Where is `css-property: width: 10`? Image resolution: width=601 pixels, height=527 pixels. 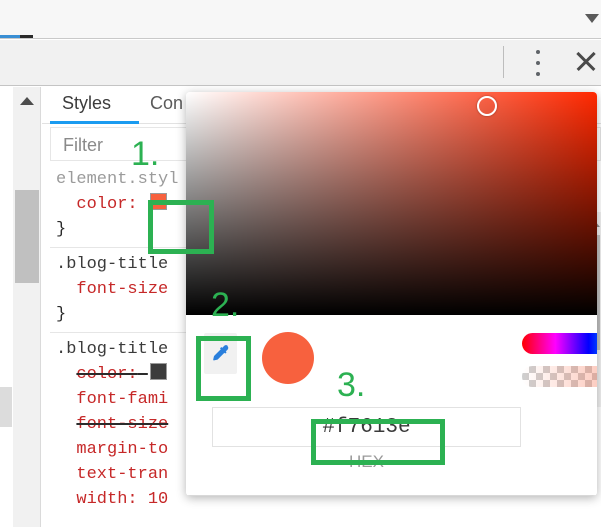
css-property: width: 10 is located at coordinates (122, 499).